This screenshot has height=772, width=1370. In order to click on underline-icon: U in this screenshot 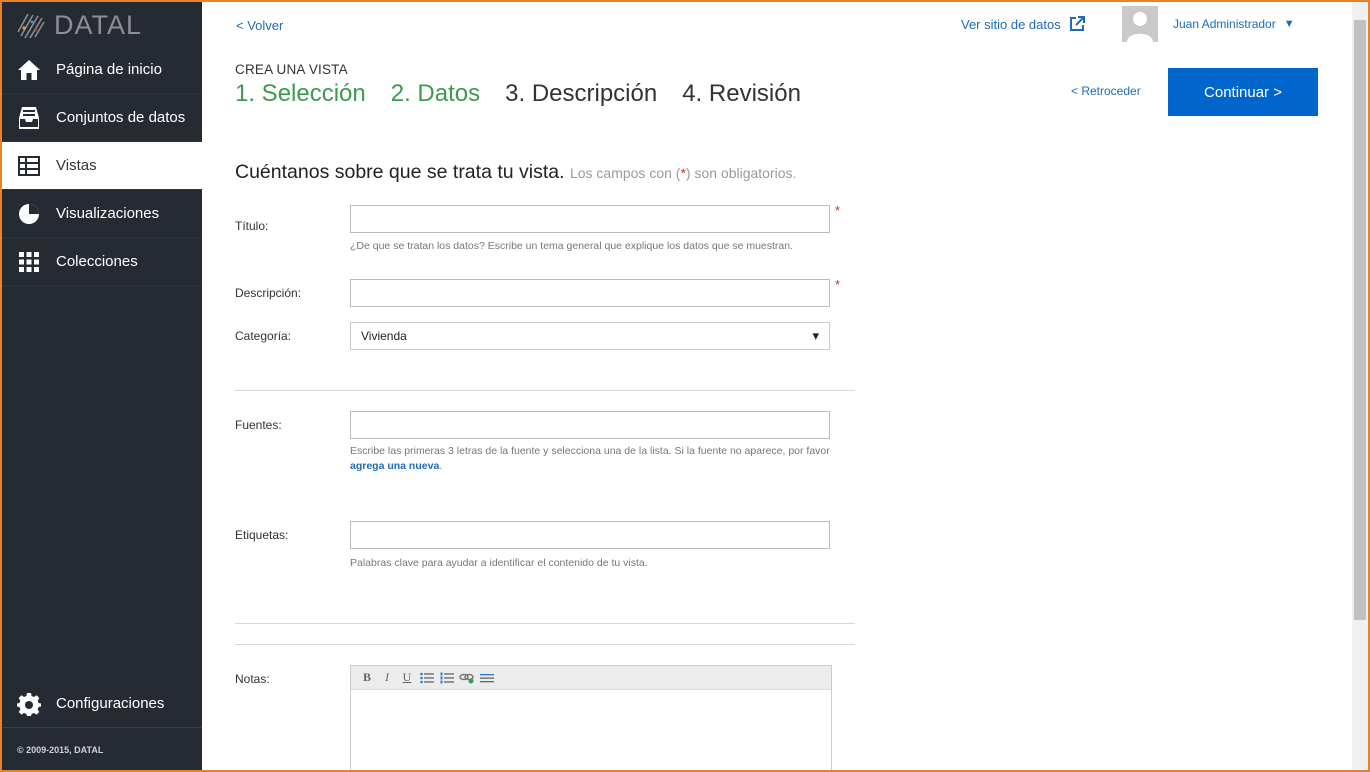, I will do `click(407, 678)`.